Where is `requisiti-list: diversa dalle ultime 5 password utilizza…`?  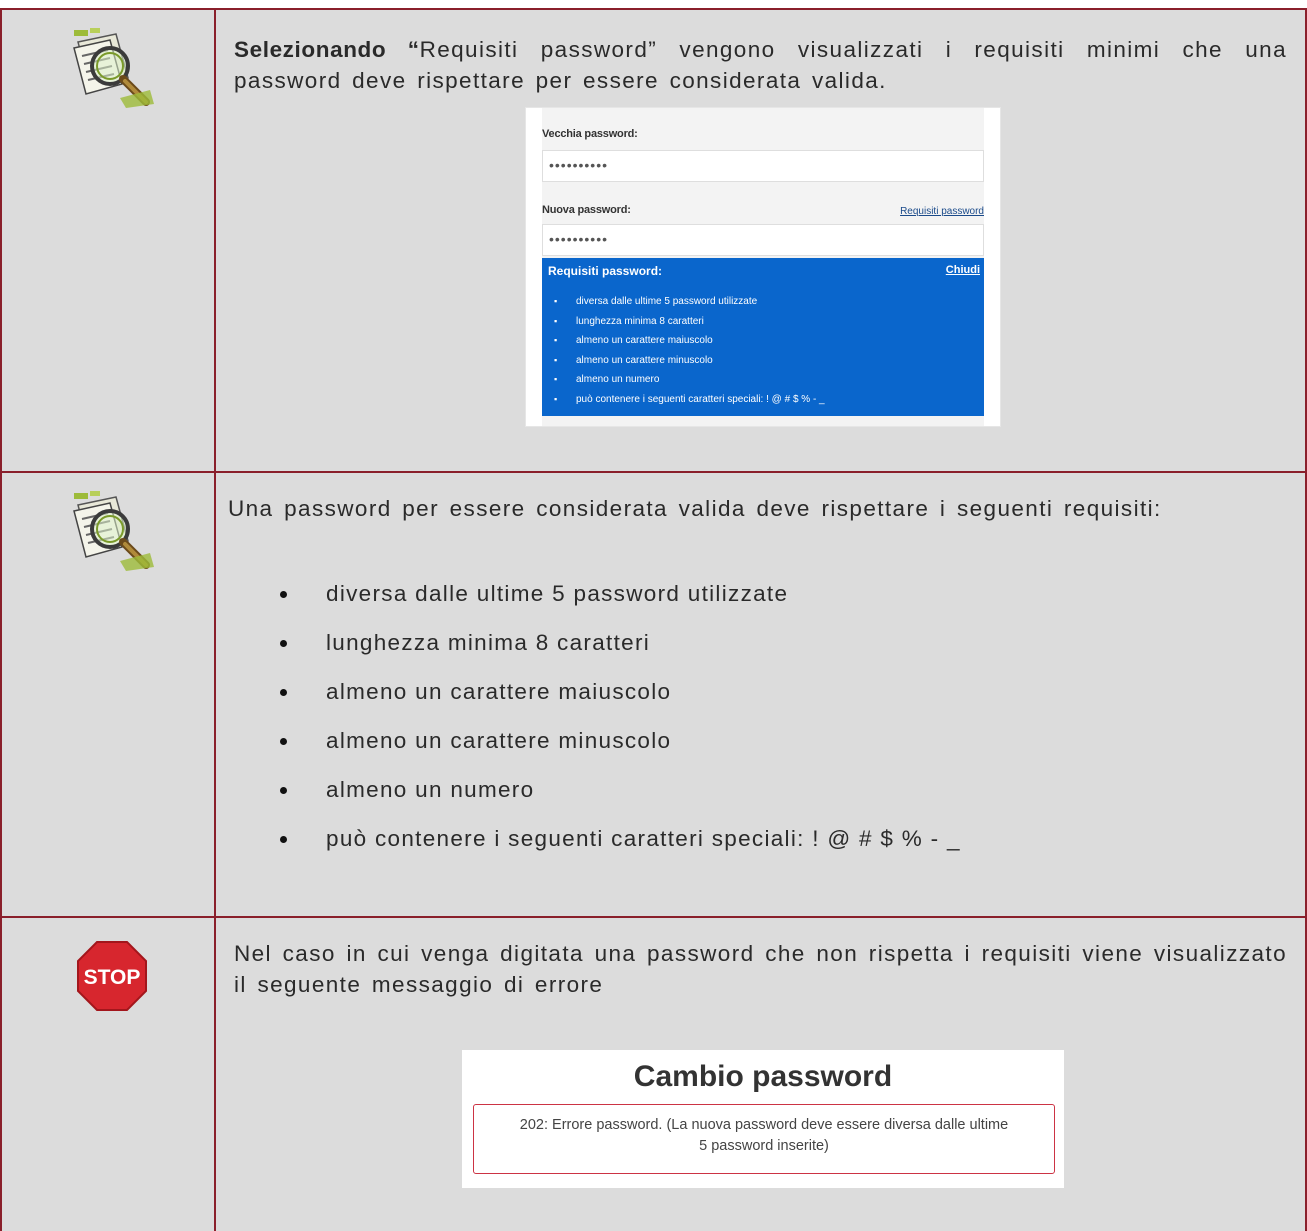
requisiti-list: diversa dalle ultime 5 password utilizza… is located at coordinates (683, 350).